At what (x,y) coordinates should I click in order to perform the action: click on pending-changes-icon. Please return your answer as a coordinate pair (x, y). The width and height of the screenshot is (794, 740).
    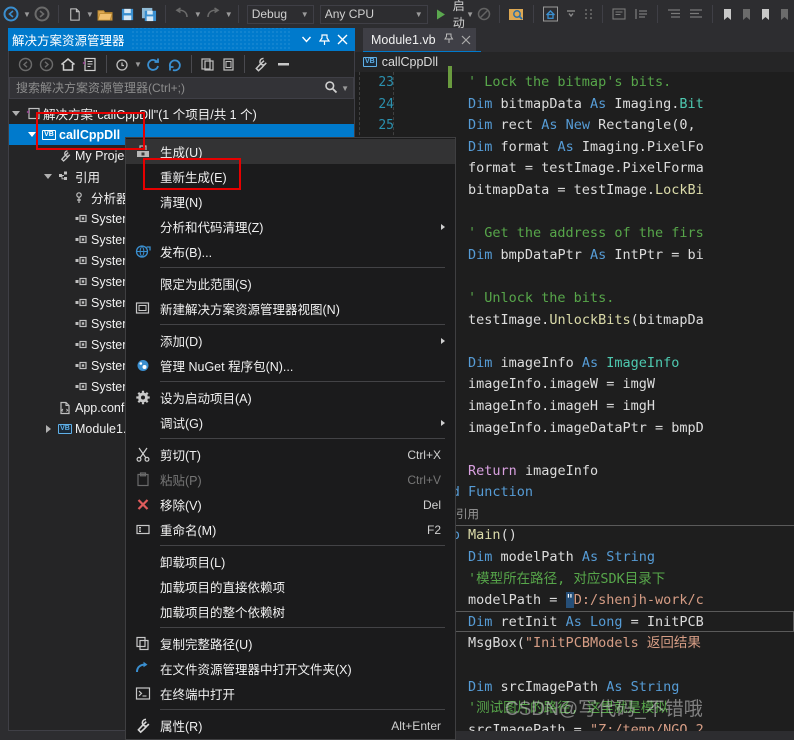
    Looking at the image, I should click on (122, 64).